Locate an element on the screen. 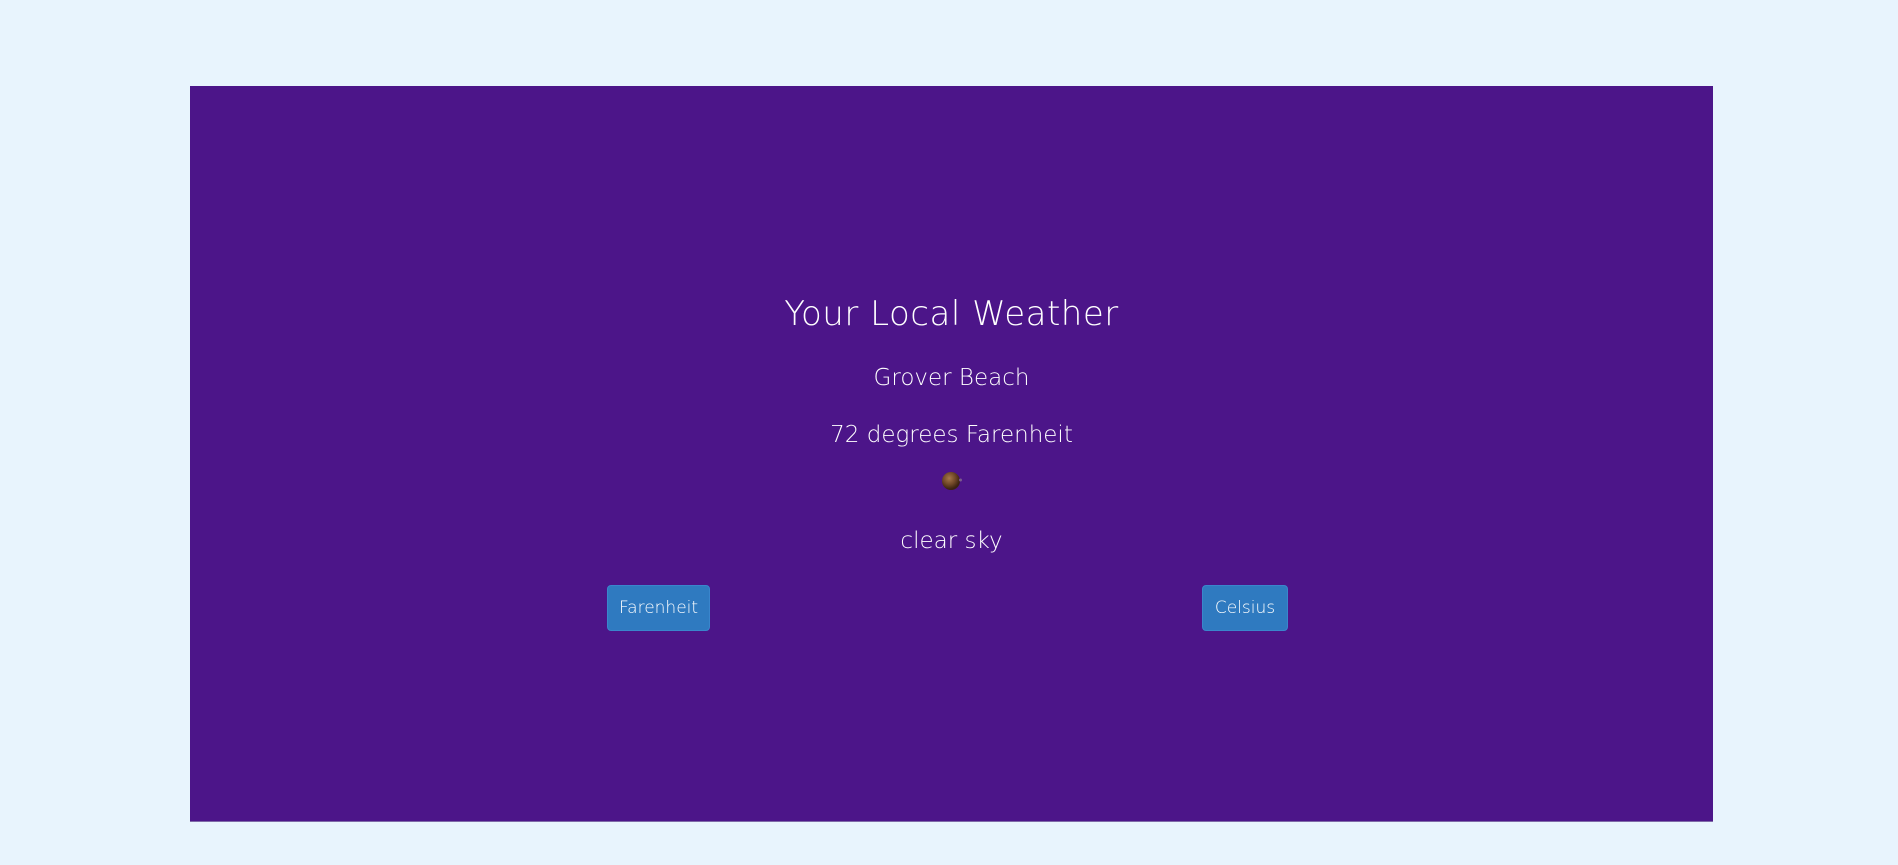 Image resolution: width=1898 pixels, height=865 pixels. city-name: Grover Beach is located at coordinates (951, 378).